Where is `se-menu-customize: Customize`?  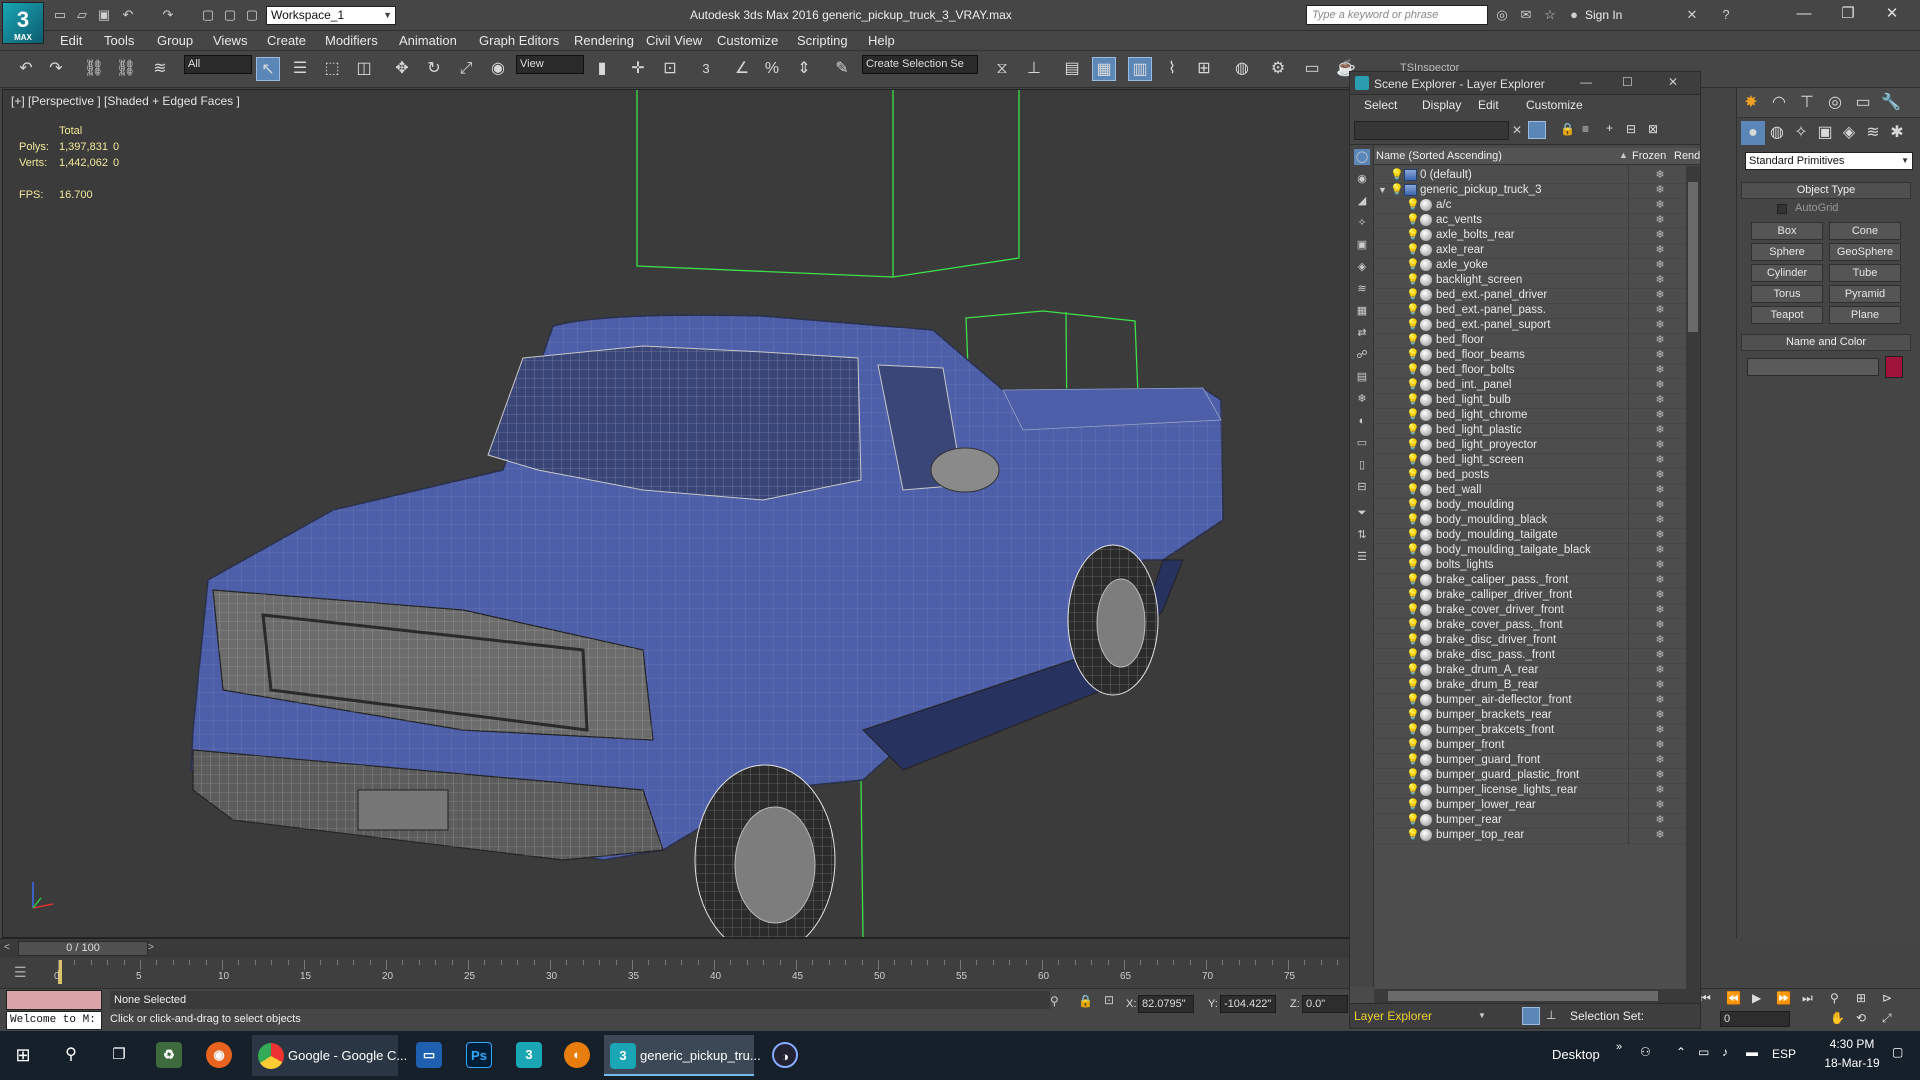 se-menu-customize: Customize is located at coordinates (1554, 105).